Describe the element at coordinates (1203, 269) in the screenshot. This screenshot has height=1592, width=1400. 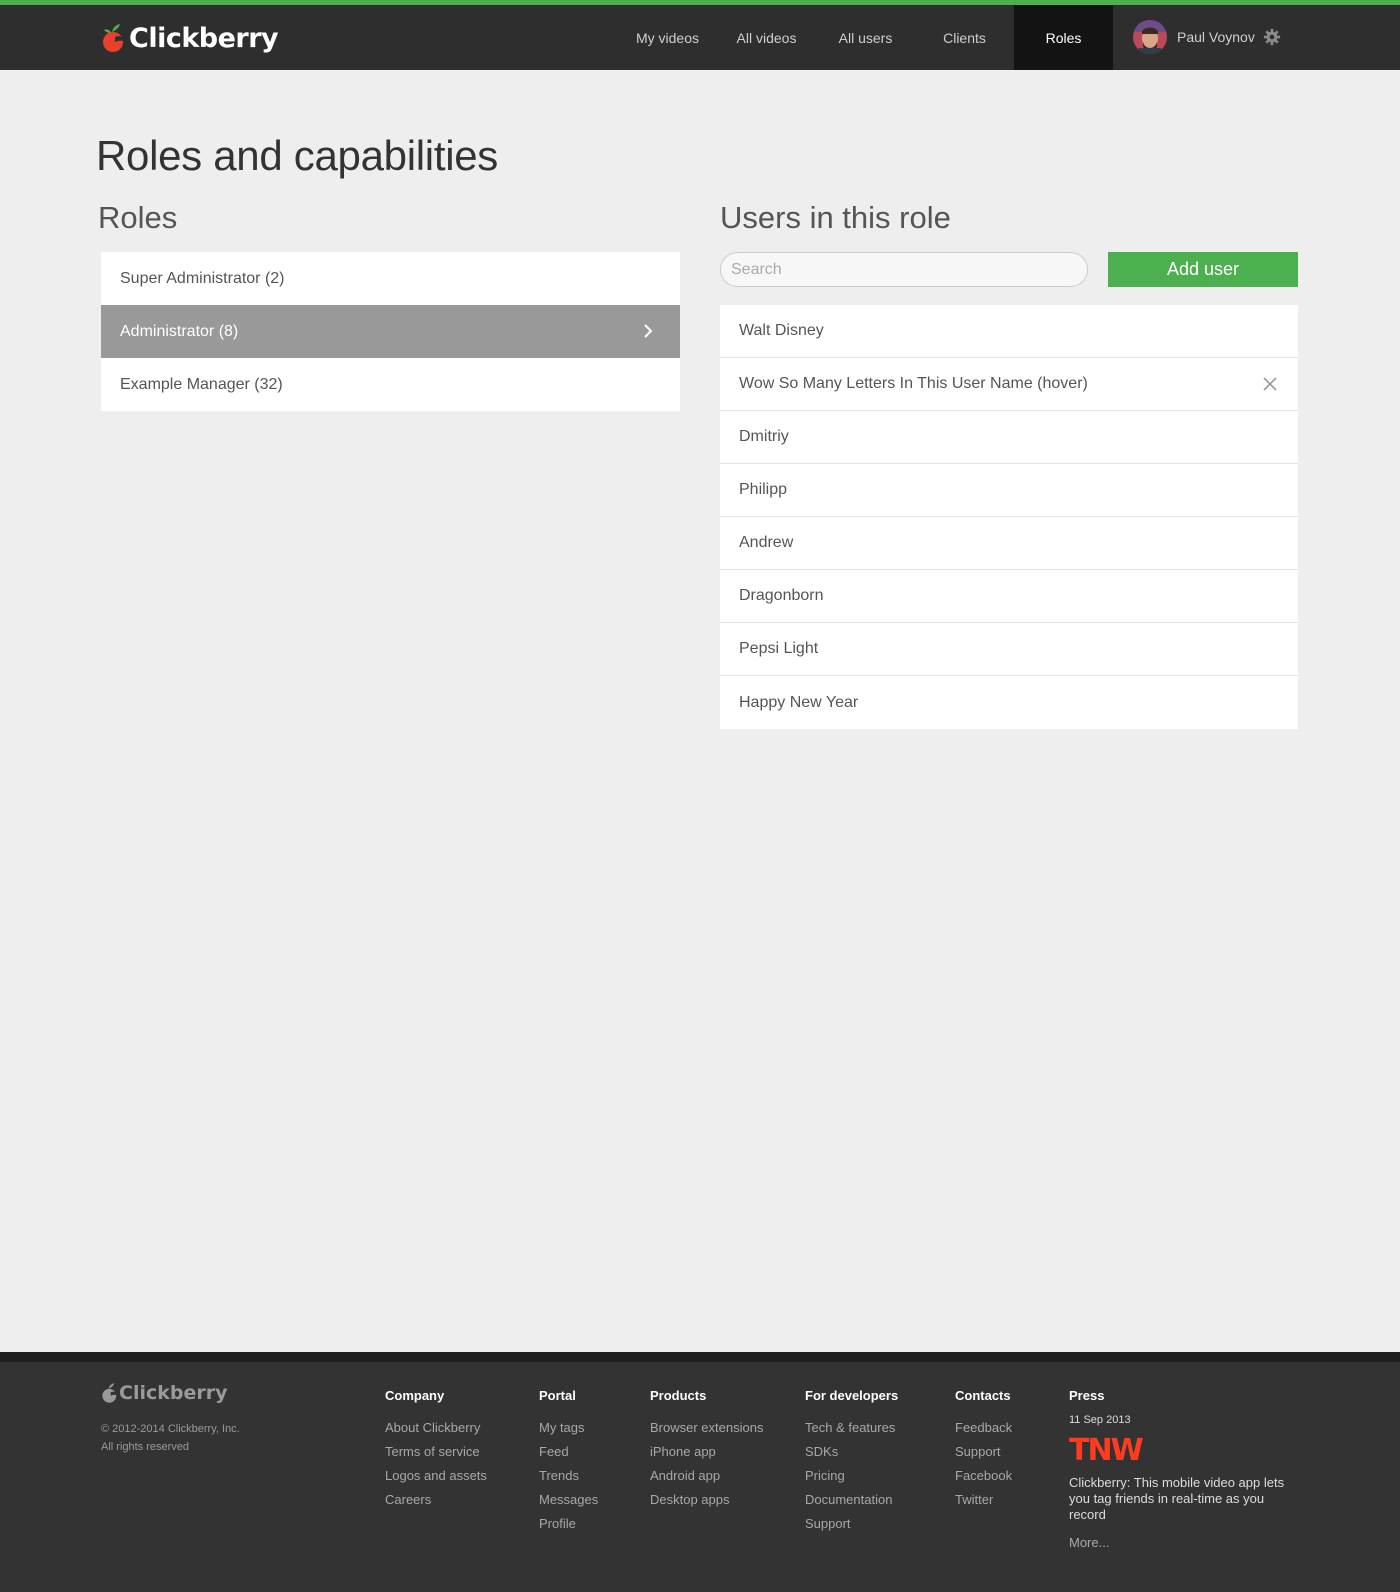
I see `add-user-button: Add user` at that location.